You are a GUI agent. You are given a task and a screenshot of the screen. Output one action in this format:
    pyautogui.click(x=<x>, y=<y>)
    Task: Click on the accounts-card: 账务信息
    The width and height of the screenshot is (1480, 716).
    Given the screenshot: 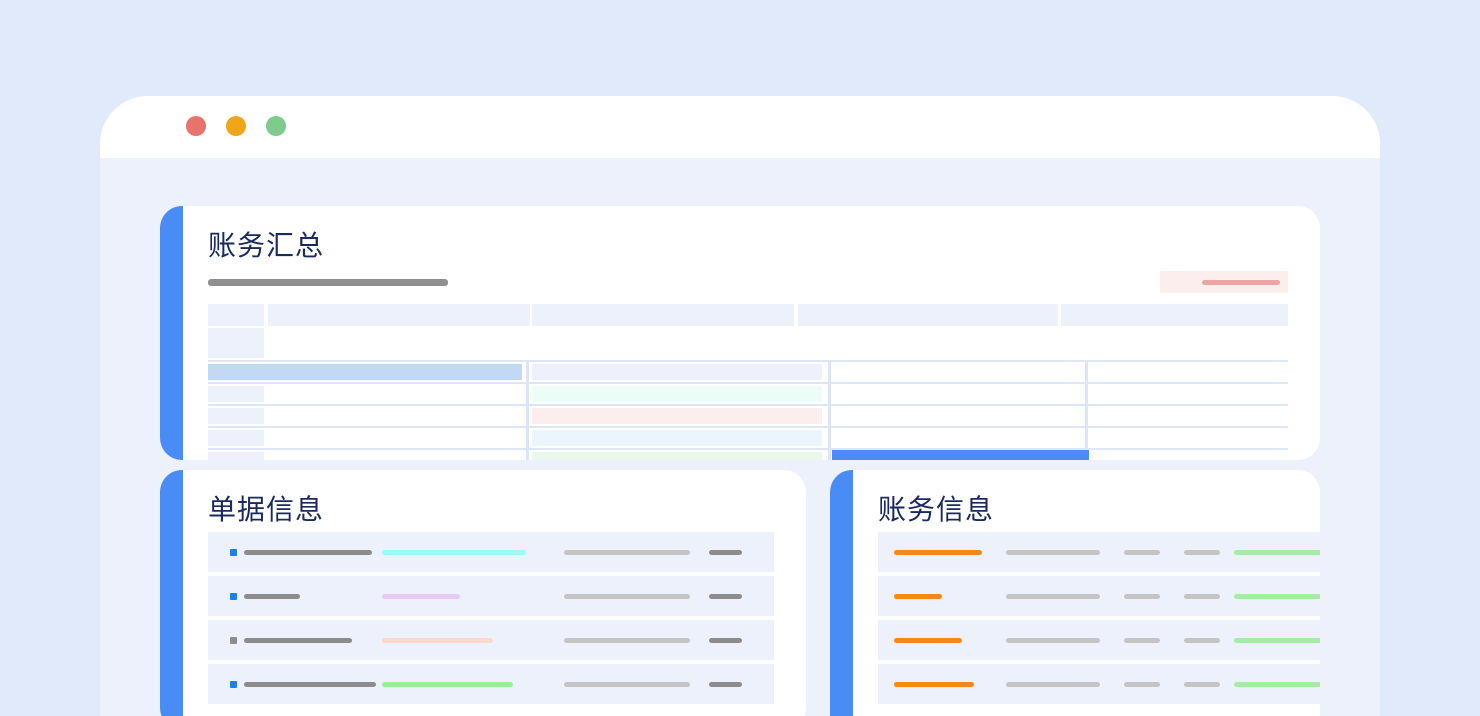 What is the action you would take?
    pyautogui.click(x=1075, y=593)
    